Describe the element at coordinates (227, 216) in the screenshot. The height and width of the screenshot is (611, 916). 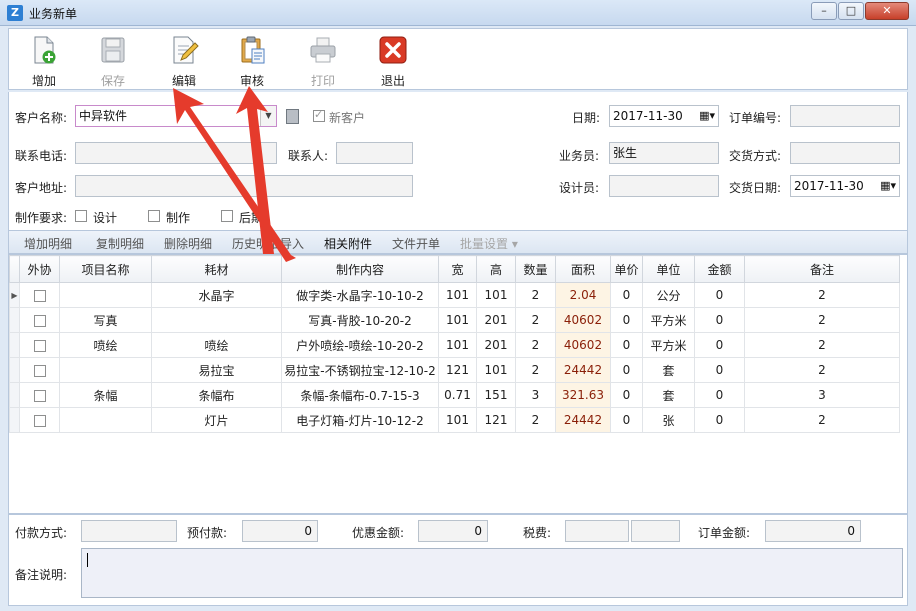
I see `req-post-checkbox` at that location.